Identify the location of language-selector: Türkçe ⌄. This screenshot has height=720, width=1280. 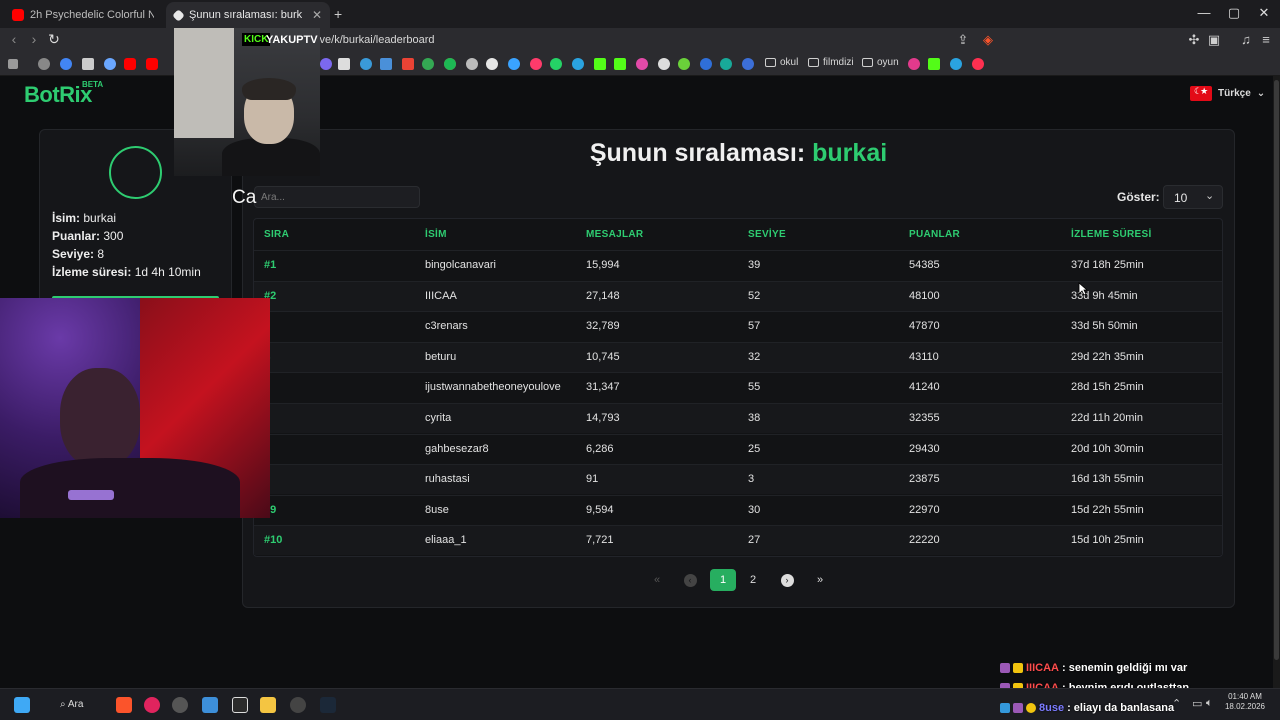
(1227, 93).